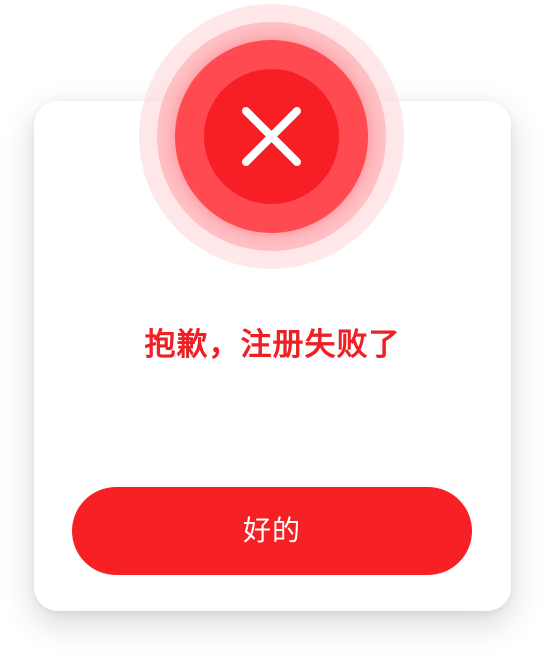  What do you see at coordinates (272, 531) in the screenshot?
I see `confirm-button: 好的` at bounding box center [272, 531].